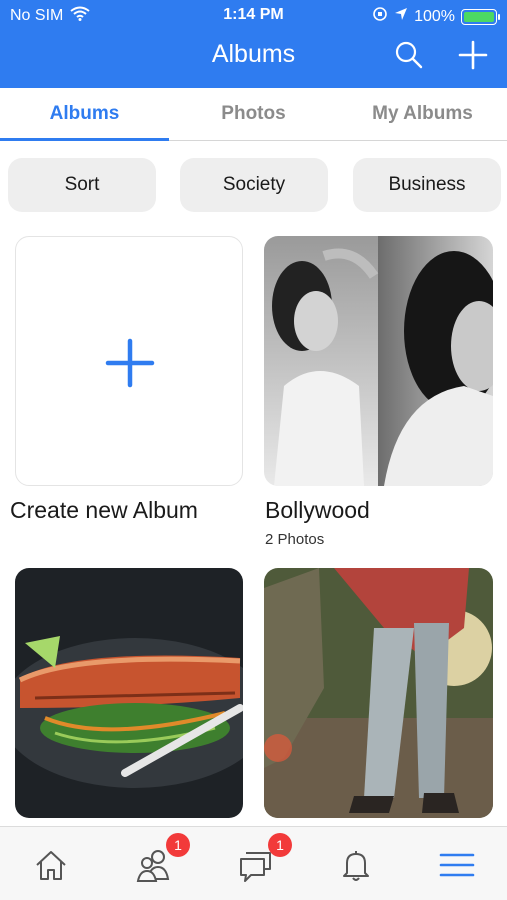 This screenshot has width=507, height=900. Describe the element at coordinates (162, 859) in the screenshot. I see `friends-icon: 1` at that location.